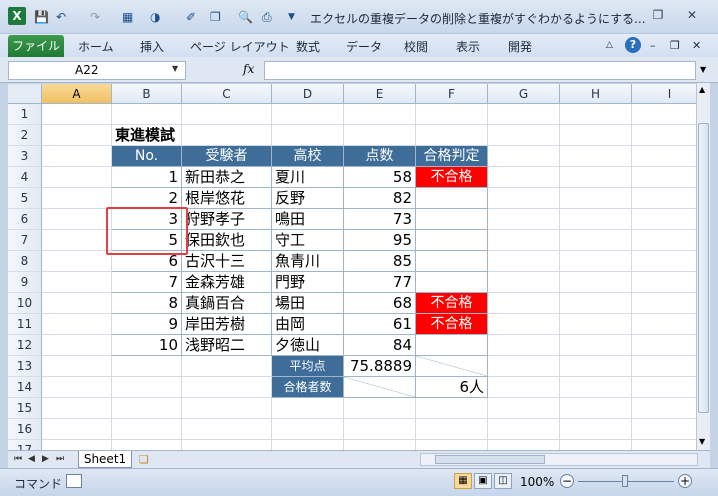 The height and width of the screenshot is (496, 718). I want to click on record-school: 由岡, so click(308, 324).